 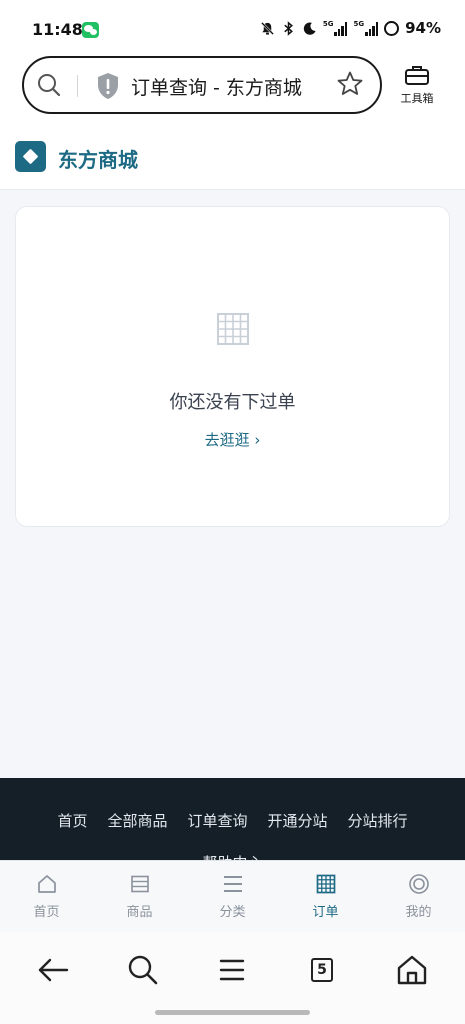 I want to click on bottom-tab-bar: 首页 商品 分类 订单 我的, so click(x=232, y=896).